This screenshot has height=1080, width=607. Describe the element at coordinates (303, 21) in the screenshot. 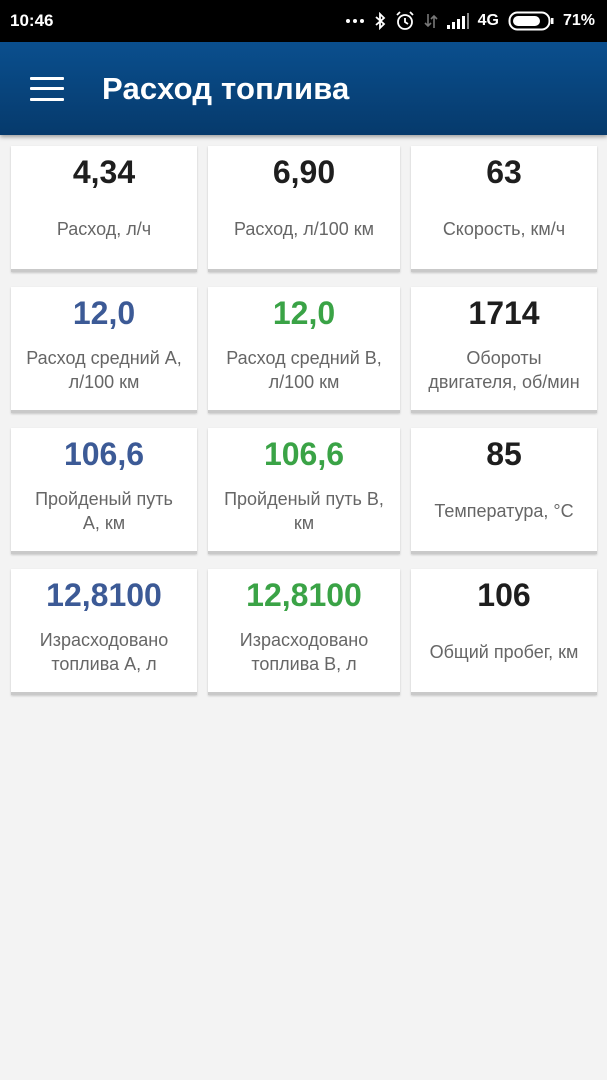

I see `status-bar: 10:46 4G 71%` at that location.